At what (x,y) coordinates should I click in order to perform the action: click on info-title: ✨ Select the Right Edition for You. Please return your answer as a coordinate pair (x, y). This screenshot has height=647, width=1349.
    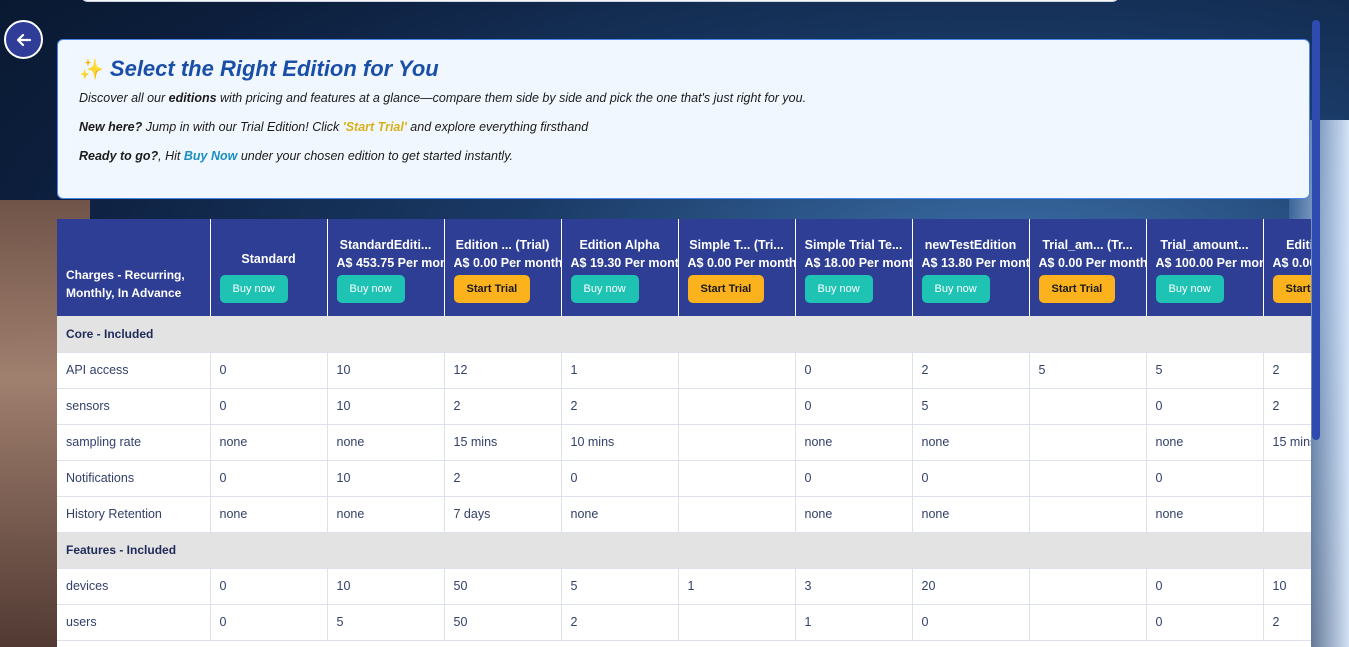
    Looking at the image, I should click on (683, 69).